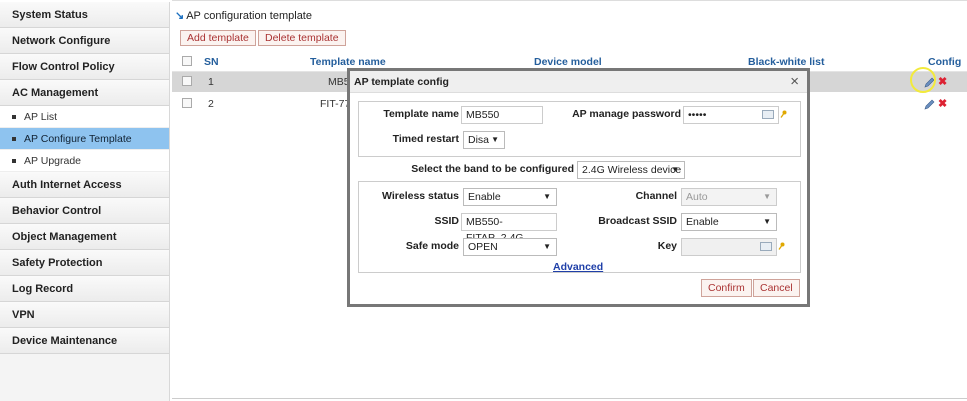 This screenshot has width=967, height=401. I want to click on column-sn: SN, so click(211, 62).